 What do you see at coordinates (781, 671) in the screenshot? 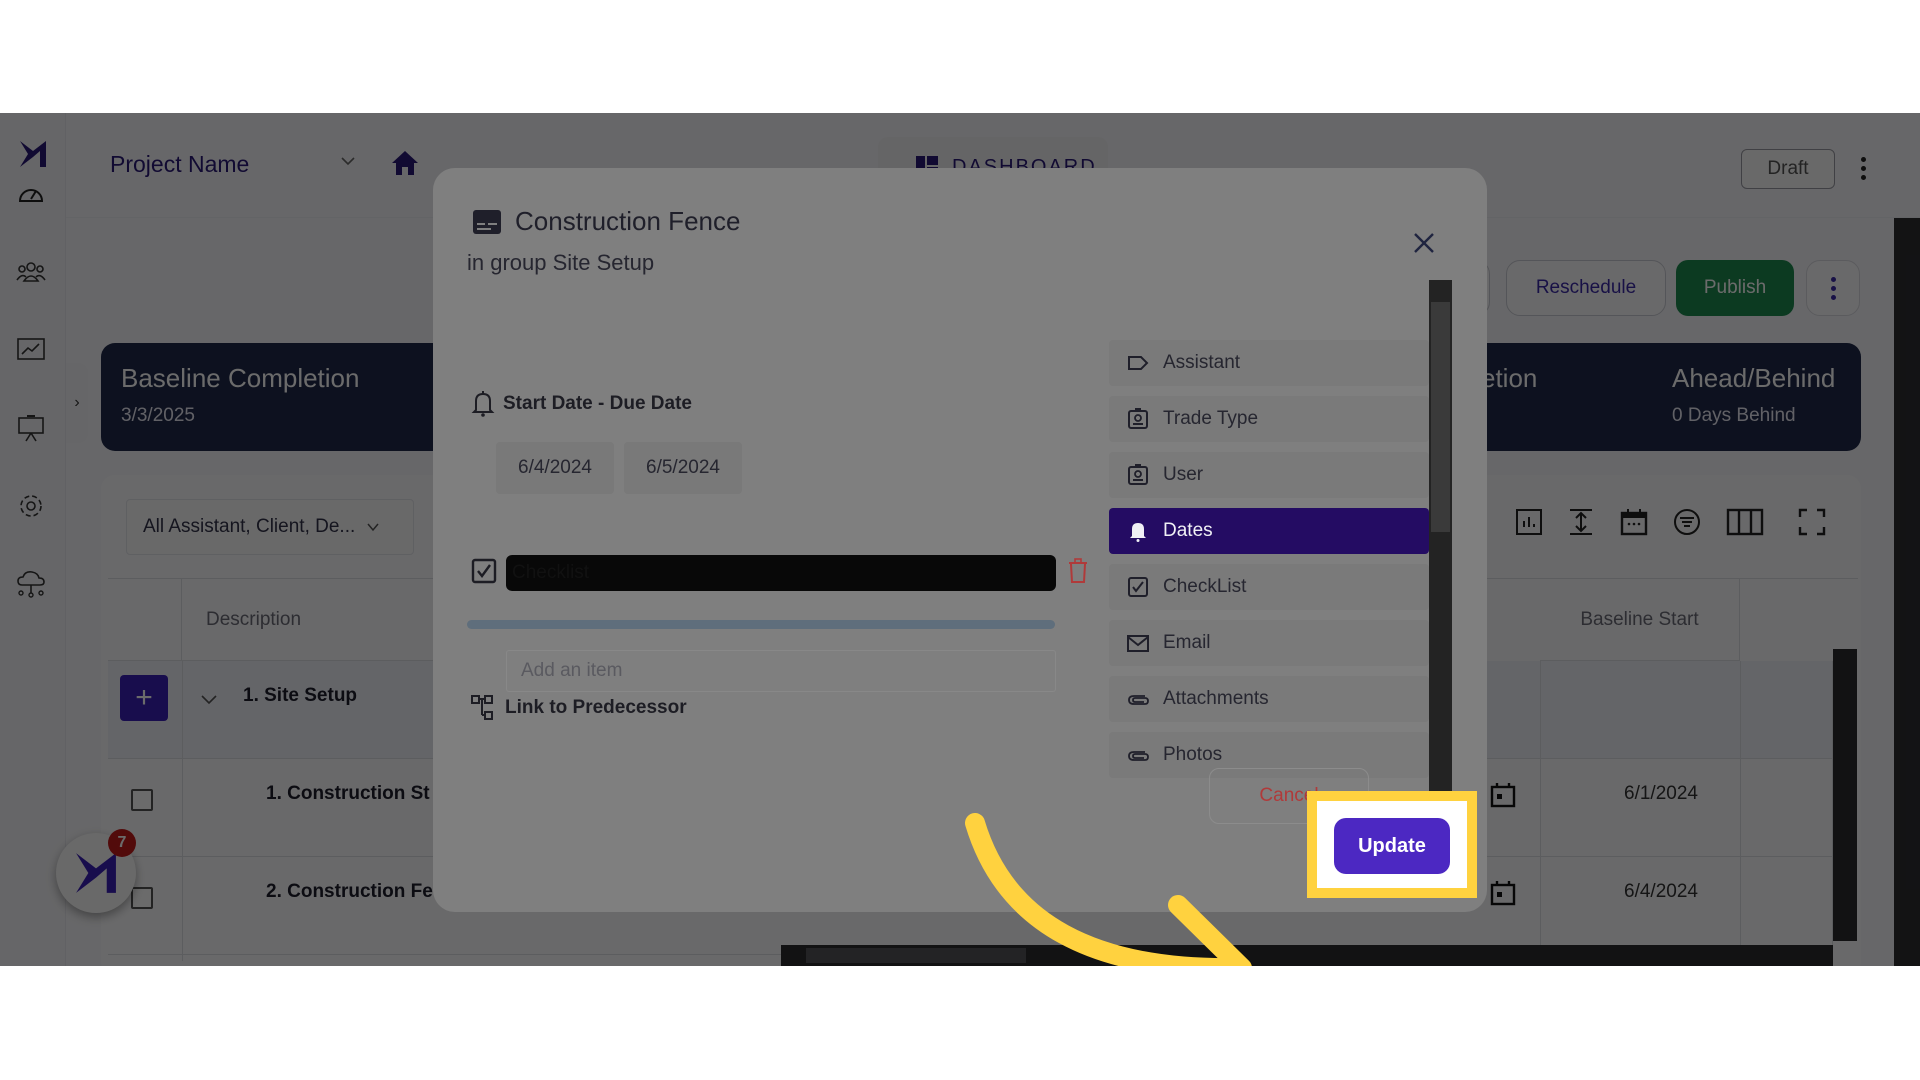
I see `add-item-input: Add an item` at bounding box center [781, 671].